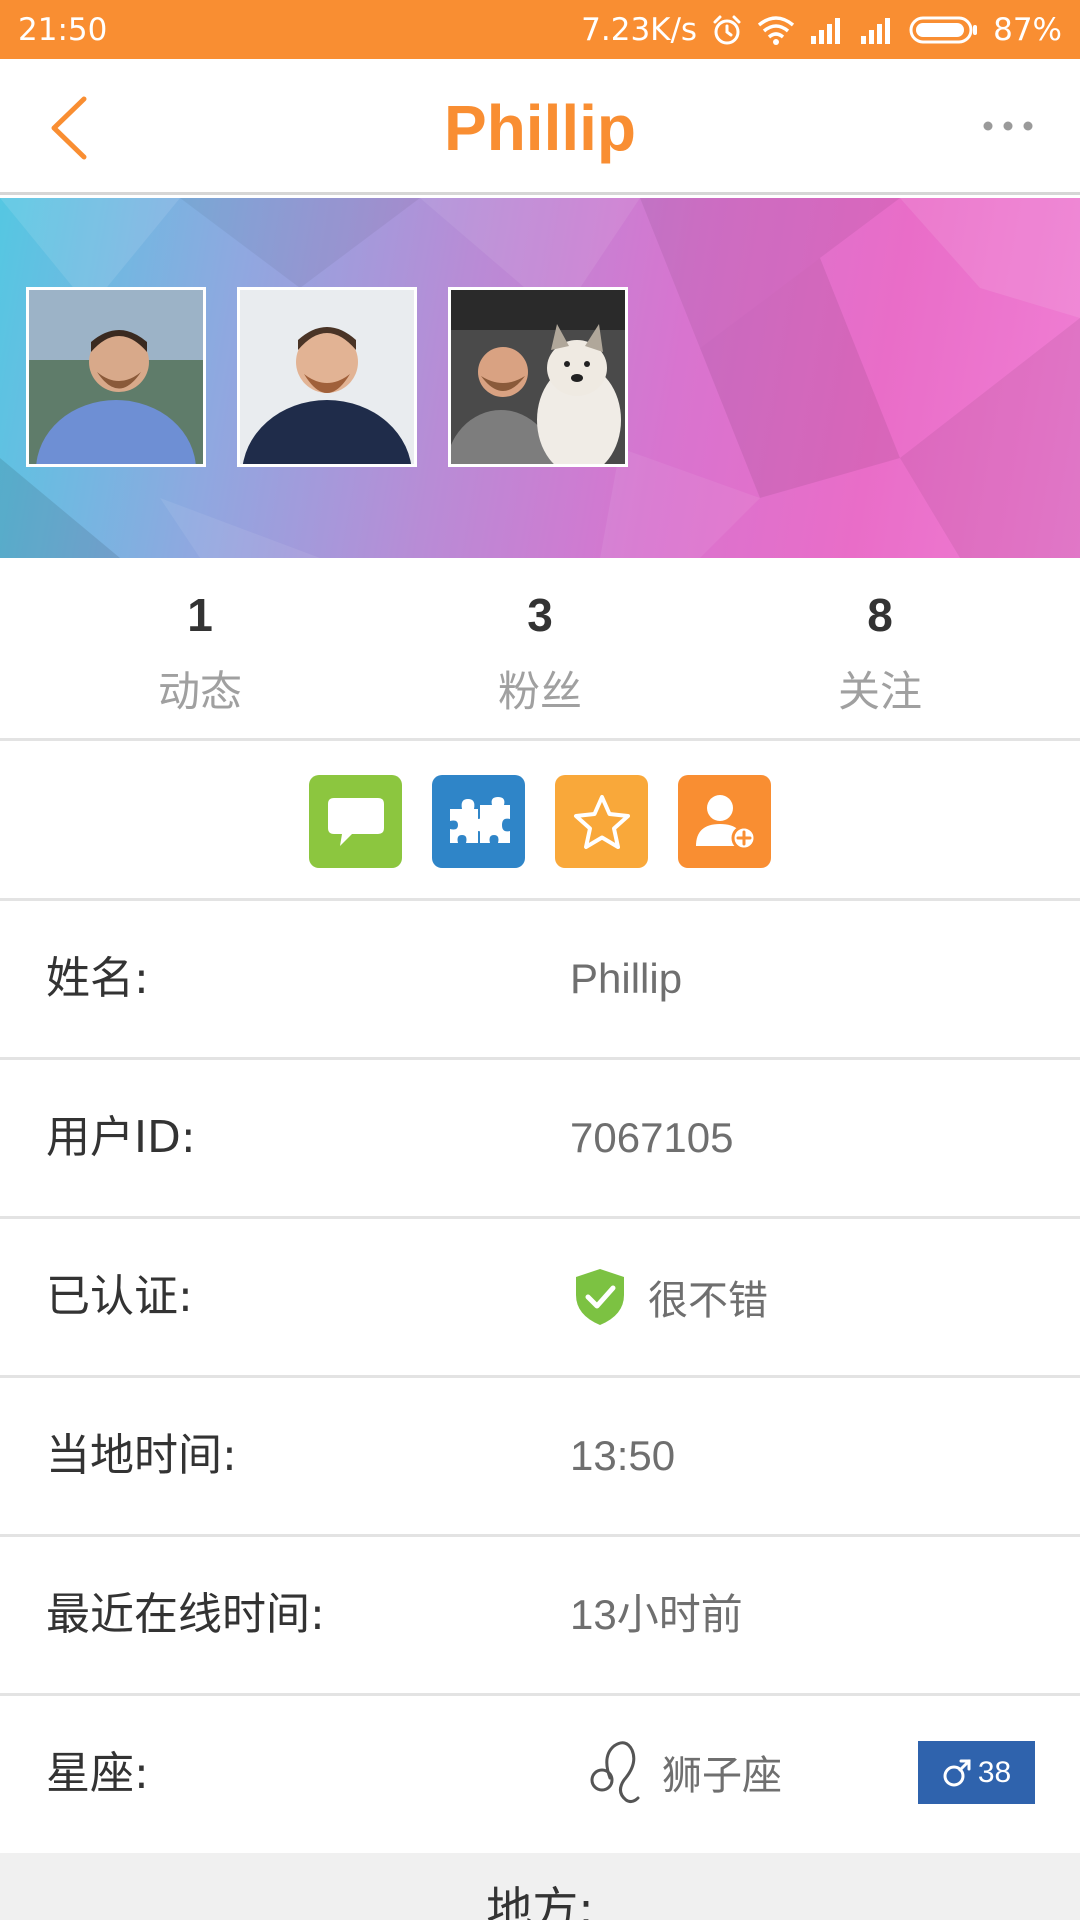  I want to click on zodiac-value: 狮子座, so click(722, 1776).